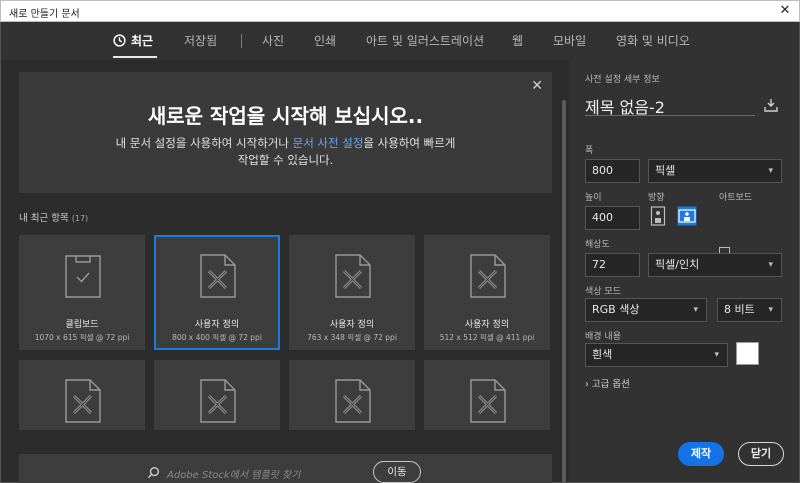 The height and width of the screenshot is (483, 800). What do you see at coordinates (736, 198) in the screenshot?
I see `artboard-label: 아트보드` at bounding box center [736, 198].